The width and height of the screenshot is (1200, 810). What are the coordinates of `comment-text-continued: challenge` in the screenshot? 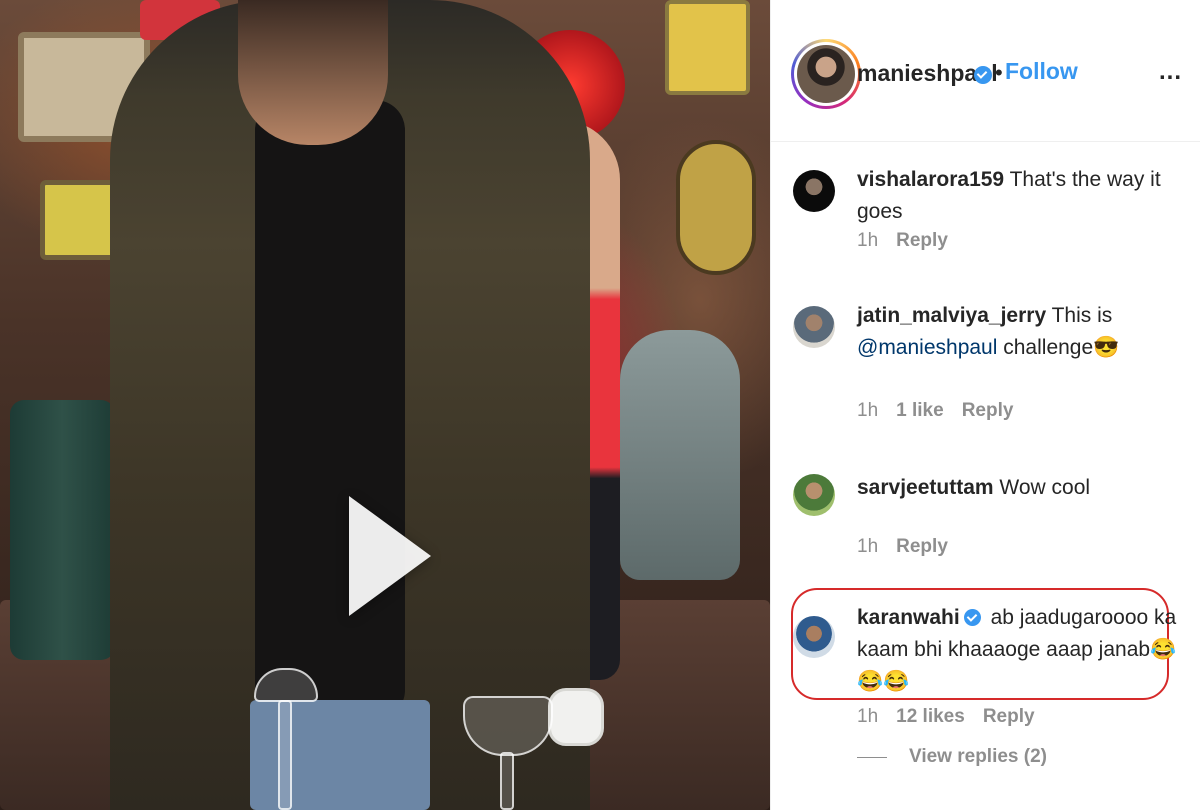 It's located at (1048, 347).